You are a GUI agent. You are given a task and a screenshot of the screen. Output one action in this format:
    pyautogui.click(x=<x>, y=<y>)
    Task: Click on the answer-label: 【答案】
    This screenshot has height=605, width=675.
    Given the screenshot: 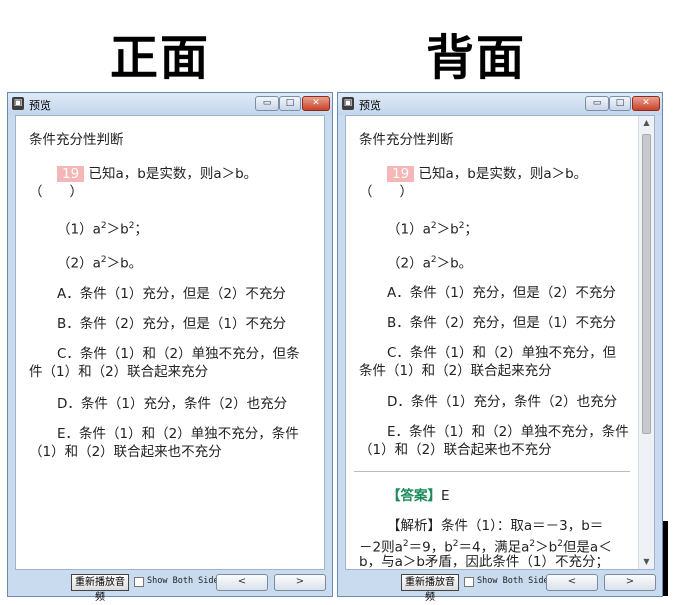 What is the action you would take?
    pyautogui.click(x=414, y=496)
    